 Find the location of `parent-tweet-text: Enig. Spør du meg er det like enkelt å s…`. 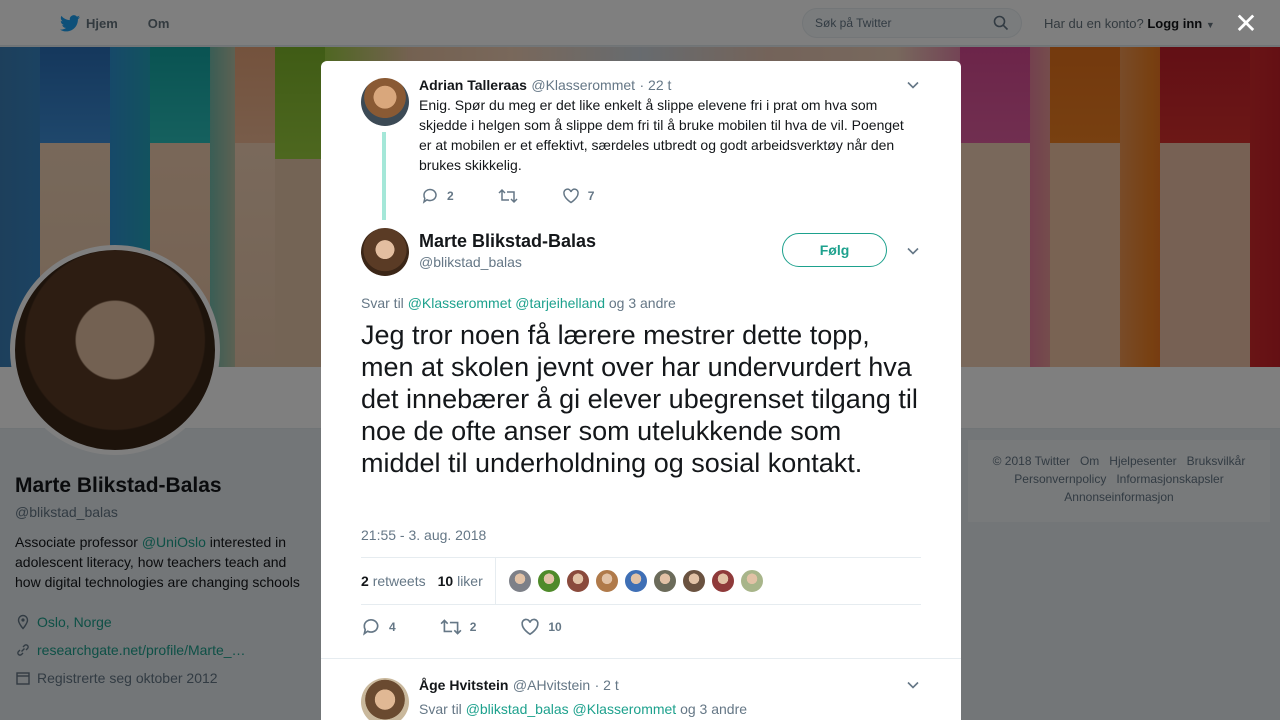

parent-tweet-text: Enig. Spør du meg er det like enkelt å s… is located at coordinates (661, 135).